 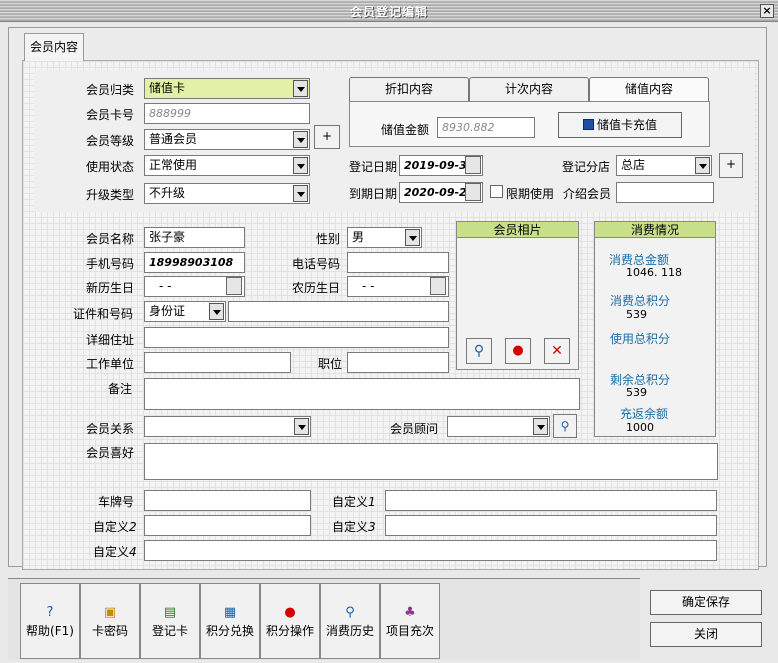 I want to click on mobile-input: 18998903108, so click(x=194, y=262).